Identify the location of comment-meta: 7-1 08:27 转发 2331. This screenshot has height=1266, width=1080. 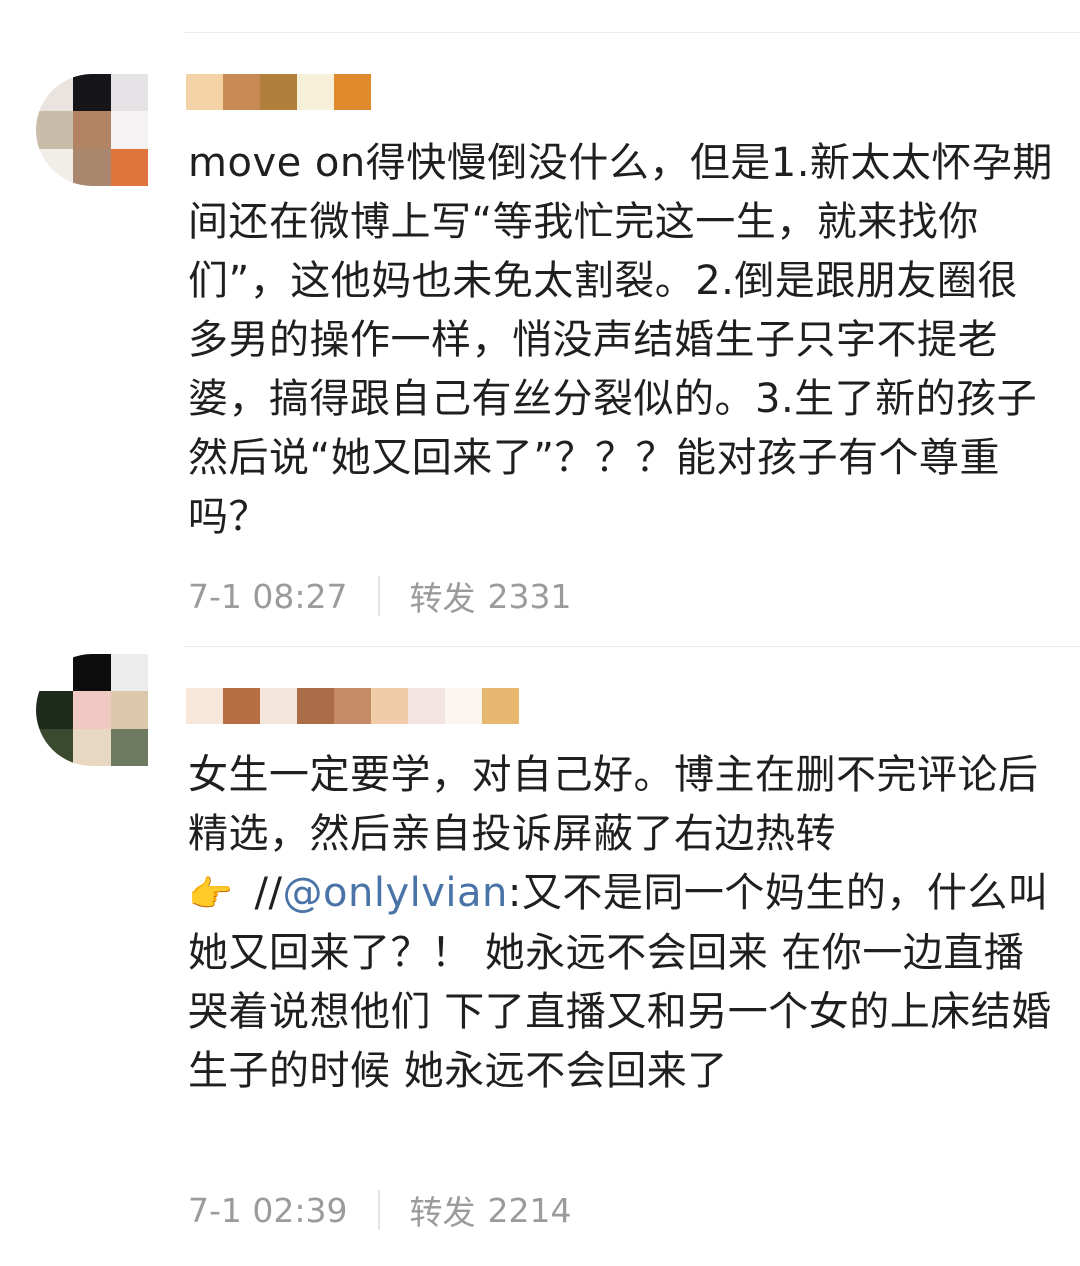
(379, 596).